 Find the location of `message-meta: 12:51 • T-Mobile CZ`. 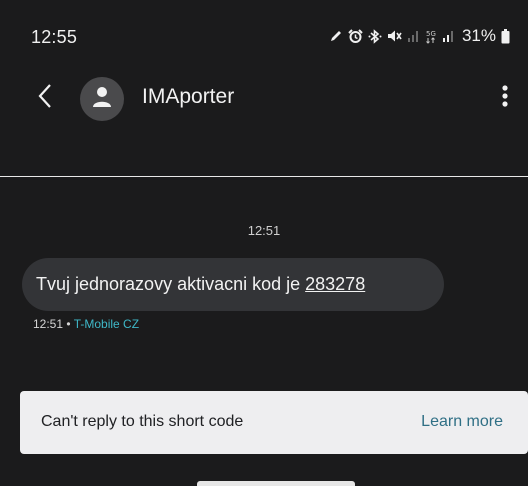

message-meta: 12:51 • T-Mobile CZ is located at coordinates (86, 324).